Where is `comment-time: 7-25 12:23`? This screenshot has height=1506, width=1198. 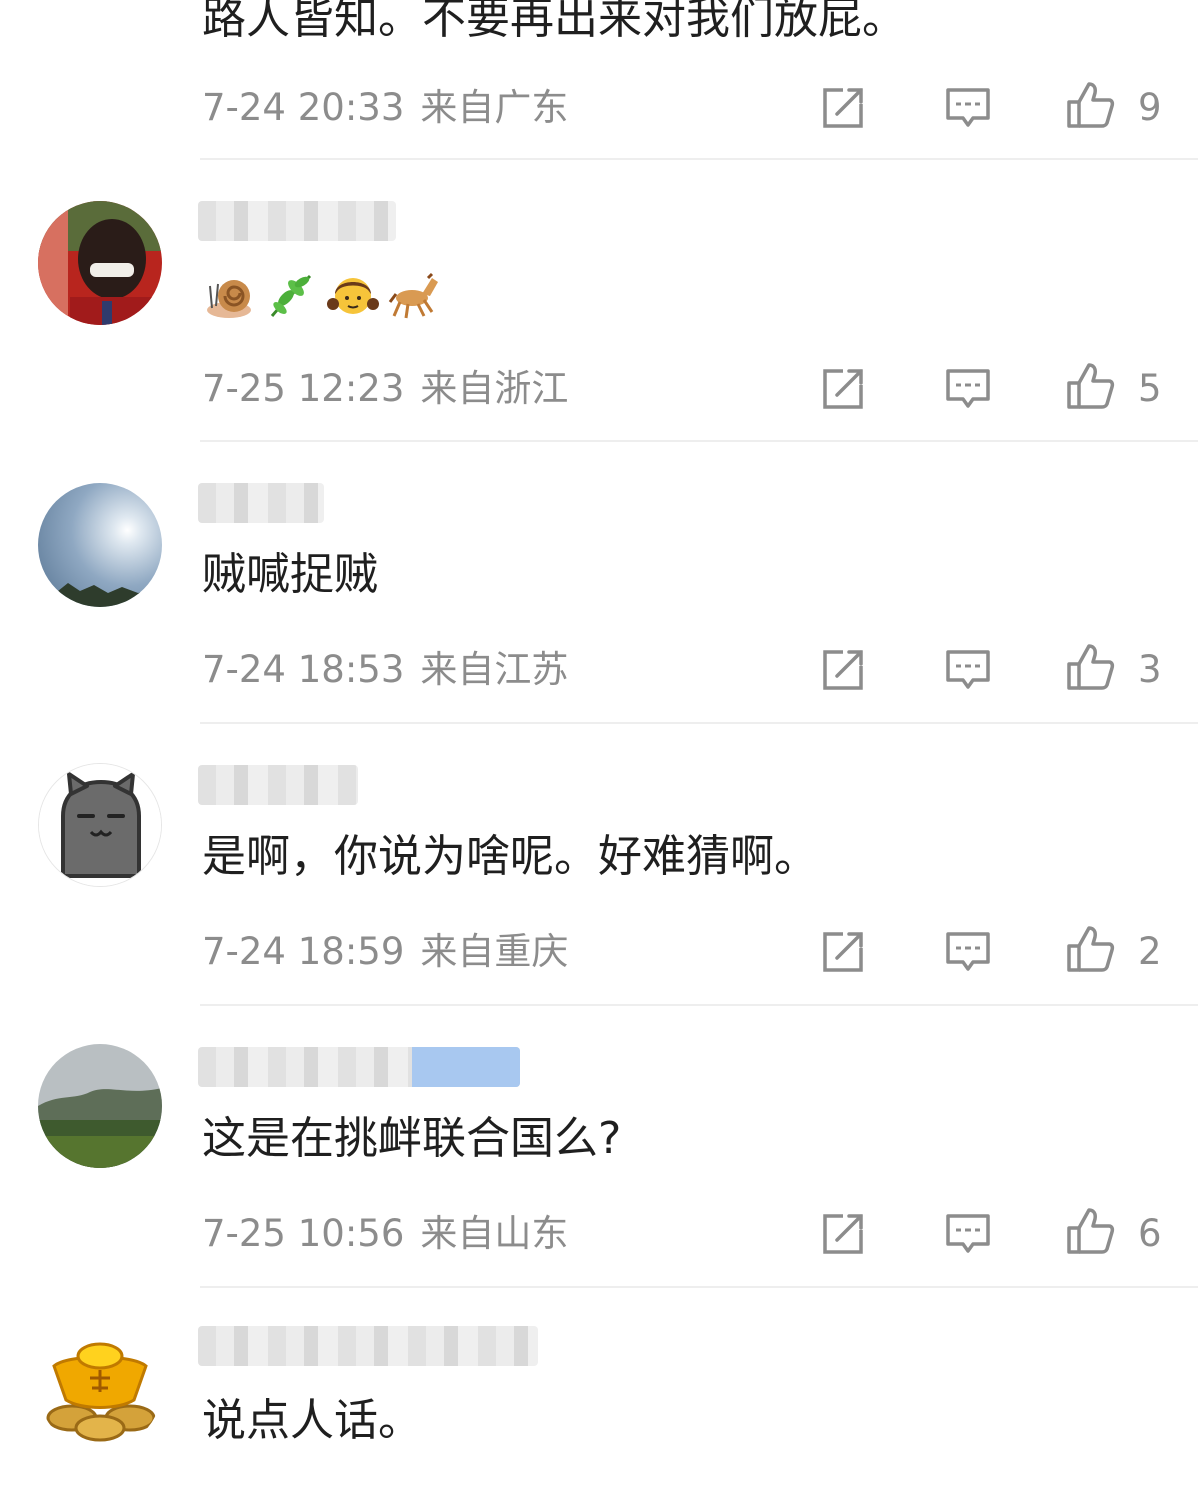 comment-time: 7-25 12:23 is located at coordinates (303, 388).